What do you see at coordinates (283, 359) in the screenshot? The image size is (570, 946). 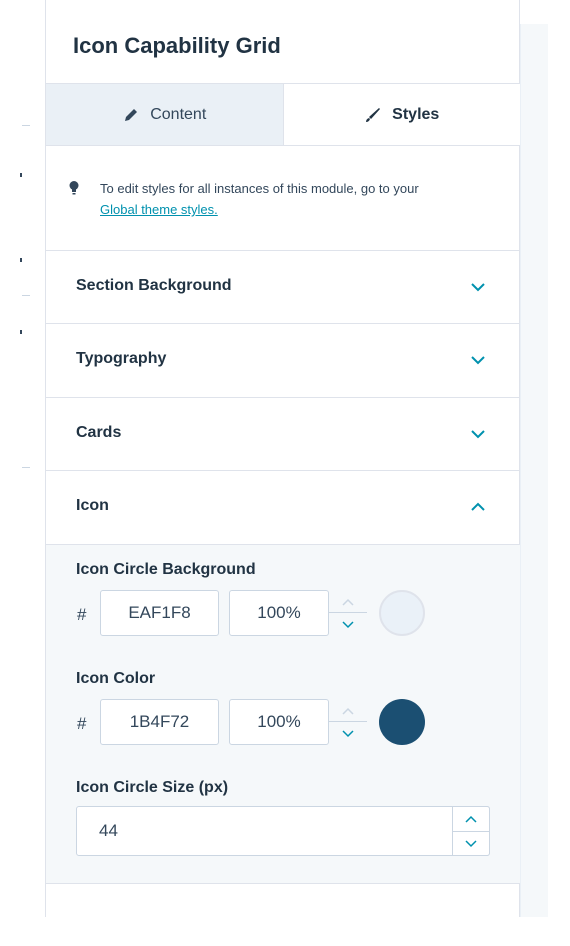 I see `section-typography: Typography` at bounding box center [283, 359].